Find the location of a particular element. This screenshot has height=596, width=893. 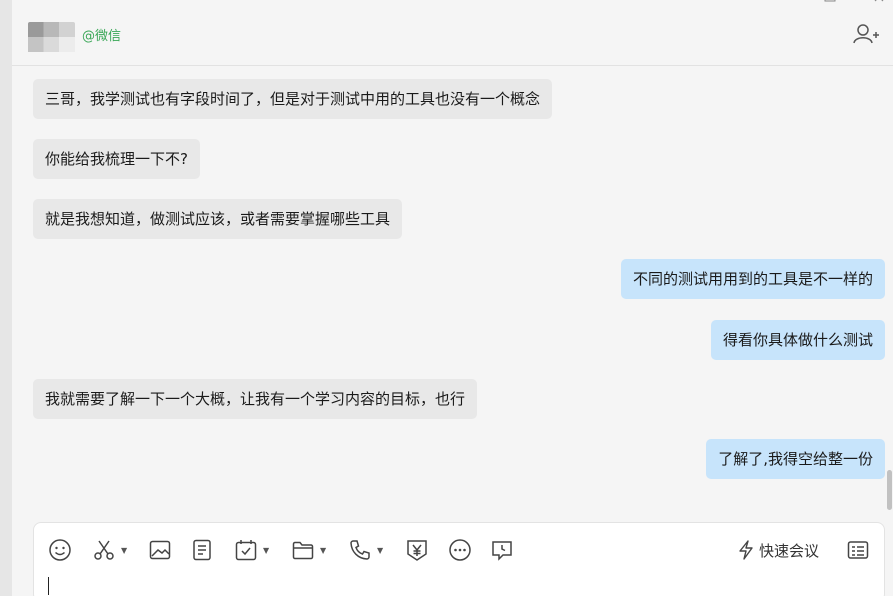

message-bubble-incoming: 你能给我梳理一下不? is located at coordinates (116, 159).